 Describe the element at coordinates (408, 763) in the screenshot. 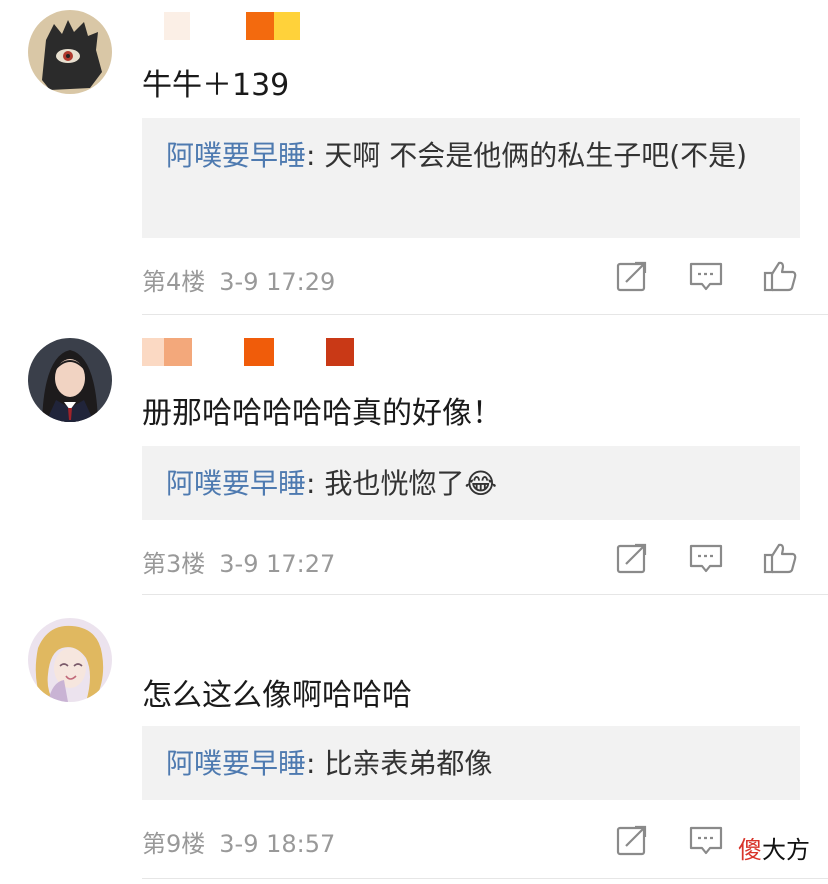

I see `reply-text: 比亲表弟都像` at that location.